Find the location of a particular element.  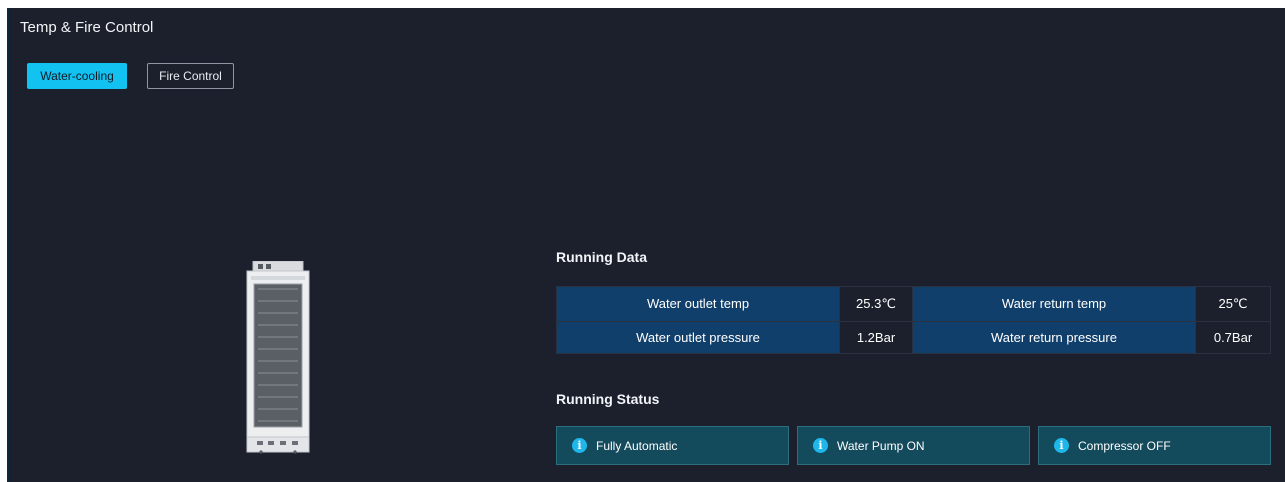

water-return-temp-value: 25℃ is located at coordinates (1233, 304).